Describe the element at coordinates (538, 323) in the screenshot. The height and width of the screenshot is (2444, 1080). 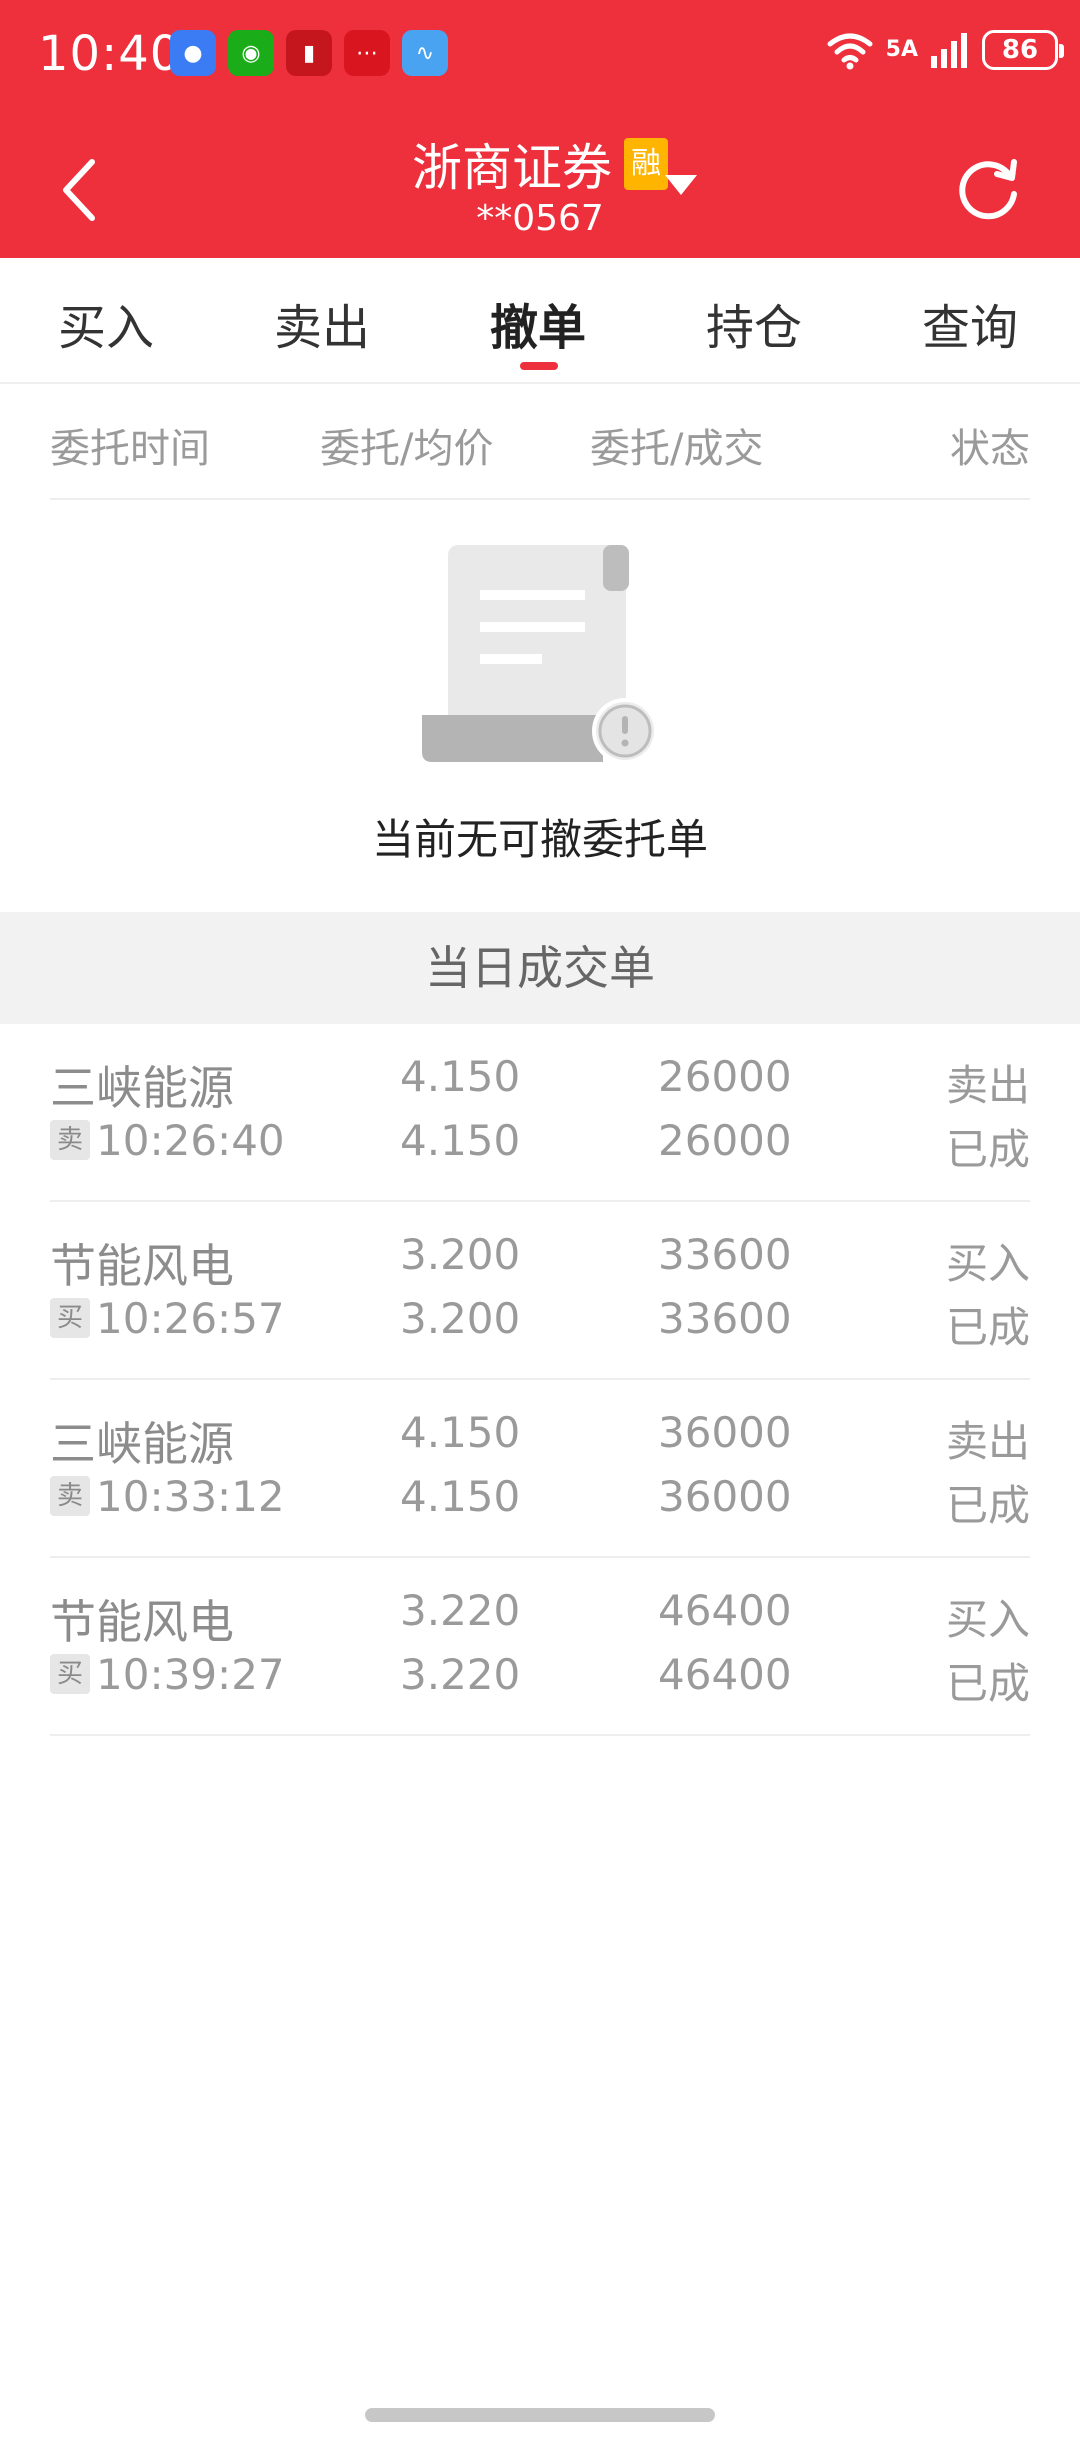
I see `tab-cancel: 撤单` at that location.